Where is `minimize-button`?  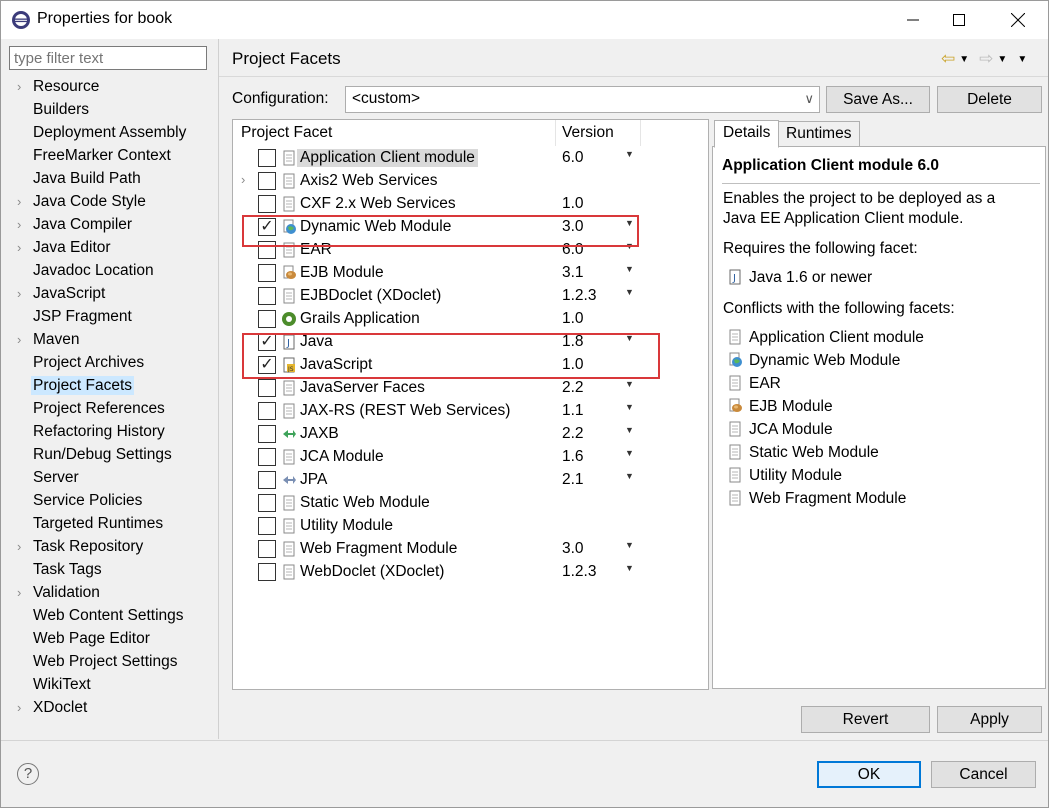
minimize-button is located at coordinates (913, 20).